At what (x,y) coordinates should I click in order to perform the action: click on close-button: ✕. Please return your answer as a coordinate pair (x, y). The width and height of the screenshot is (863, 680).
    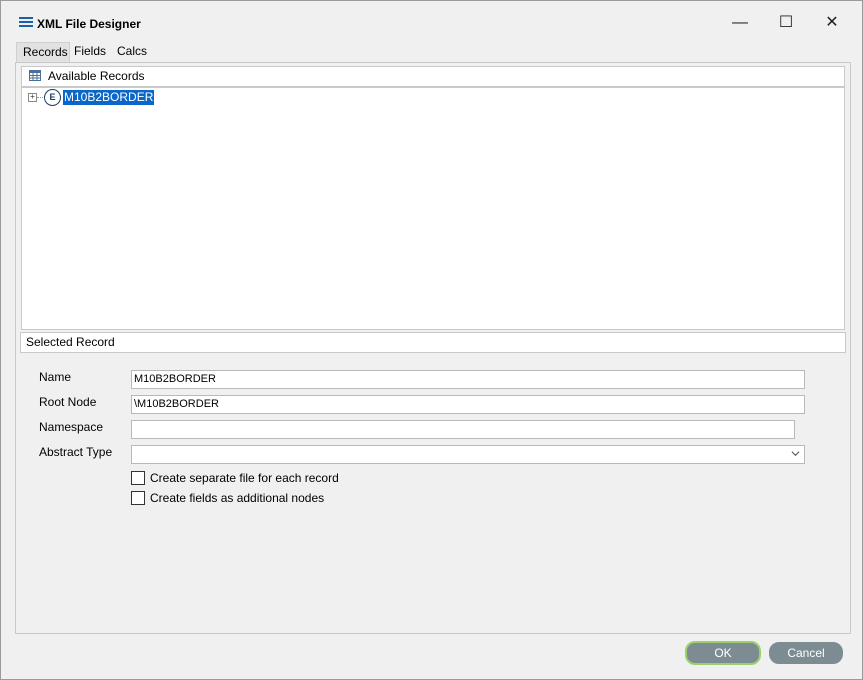
    Looking at the image, I should click on (832, 23).